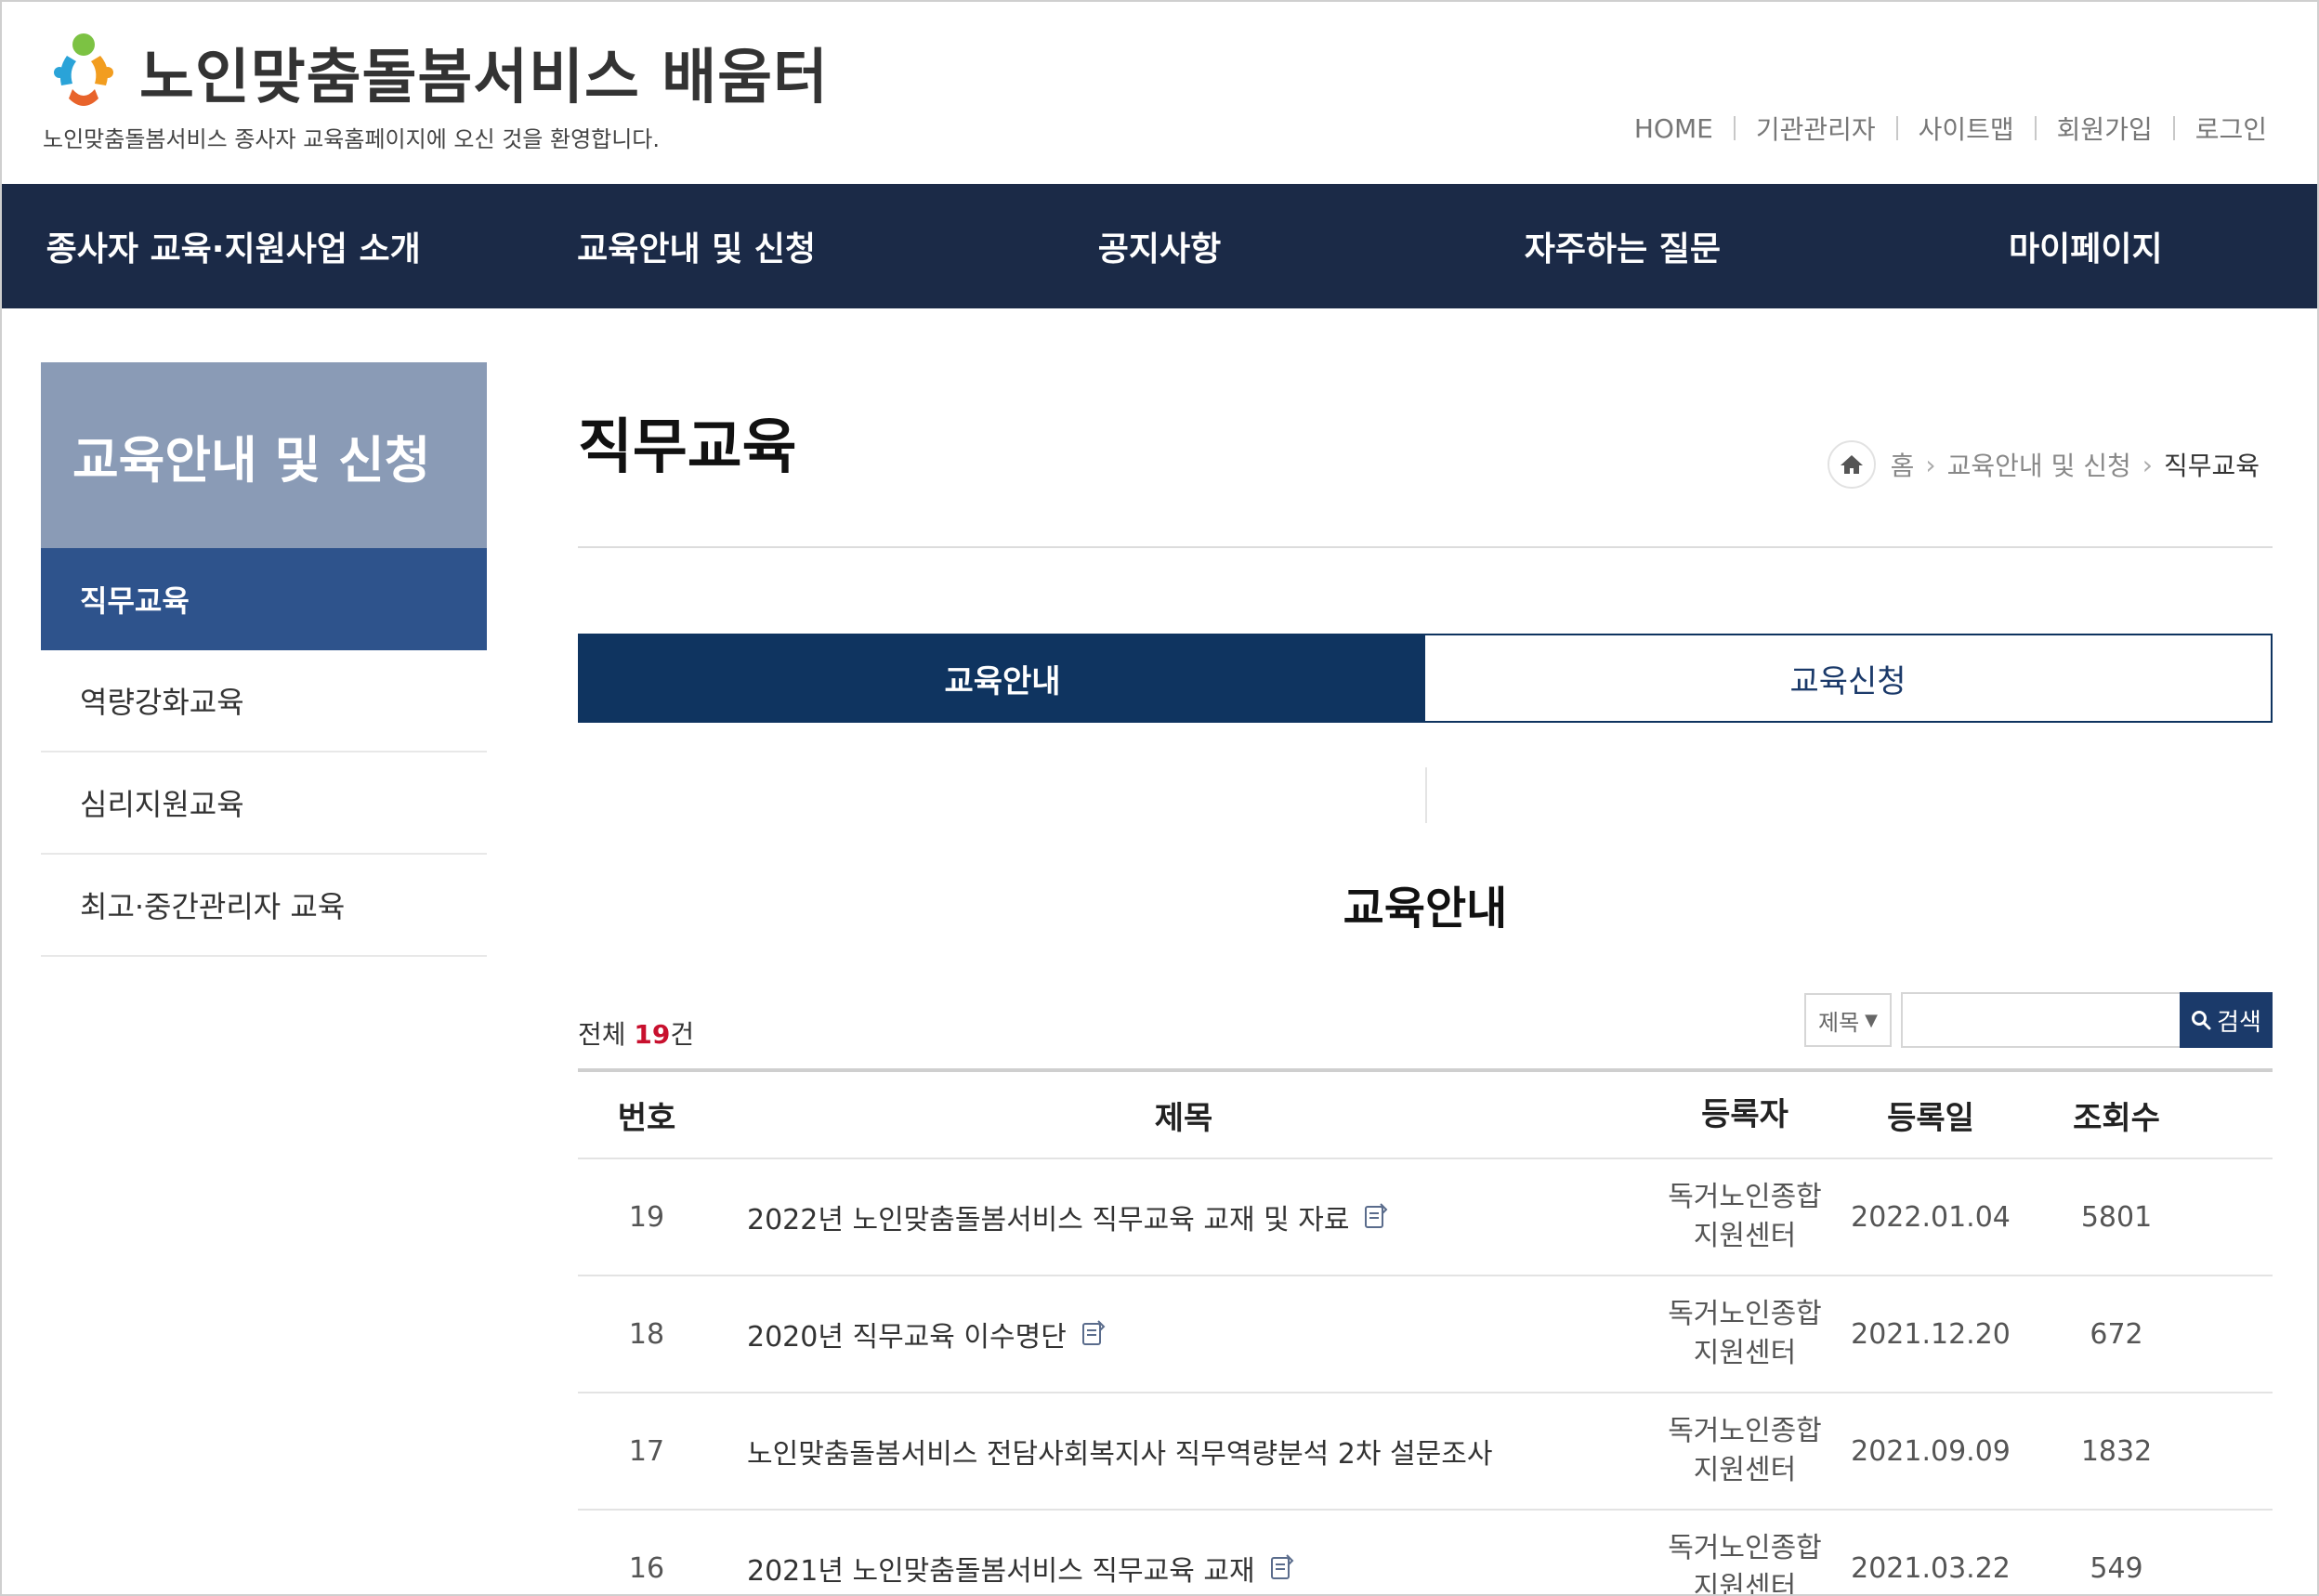  I want to click on nav-item-mypage: 마이페이지, so click(2085, 246).